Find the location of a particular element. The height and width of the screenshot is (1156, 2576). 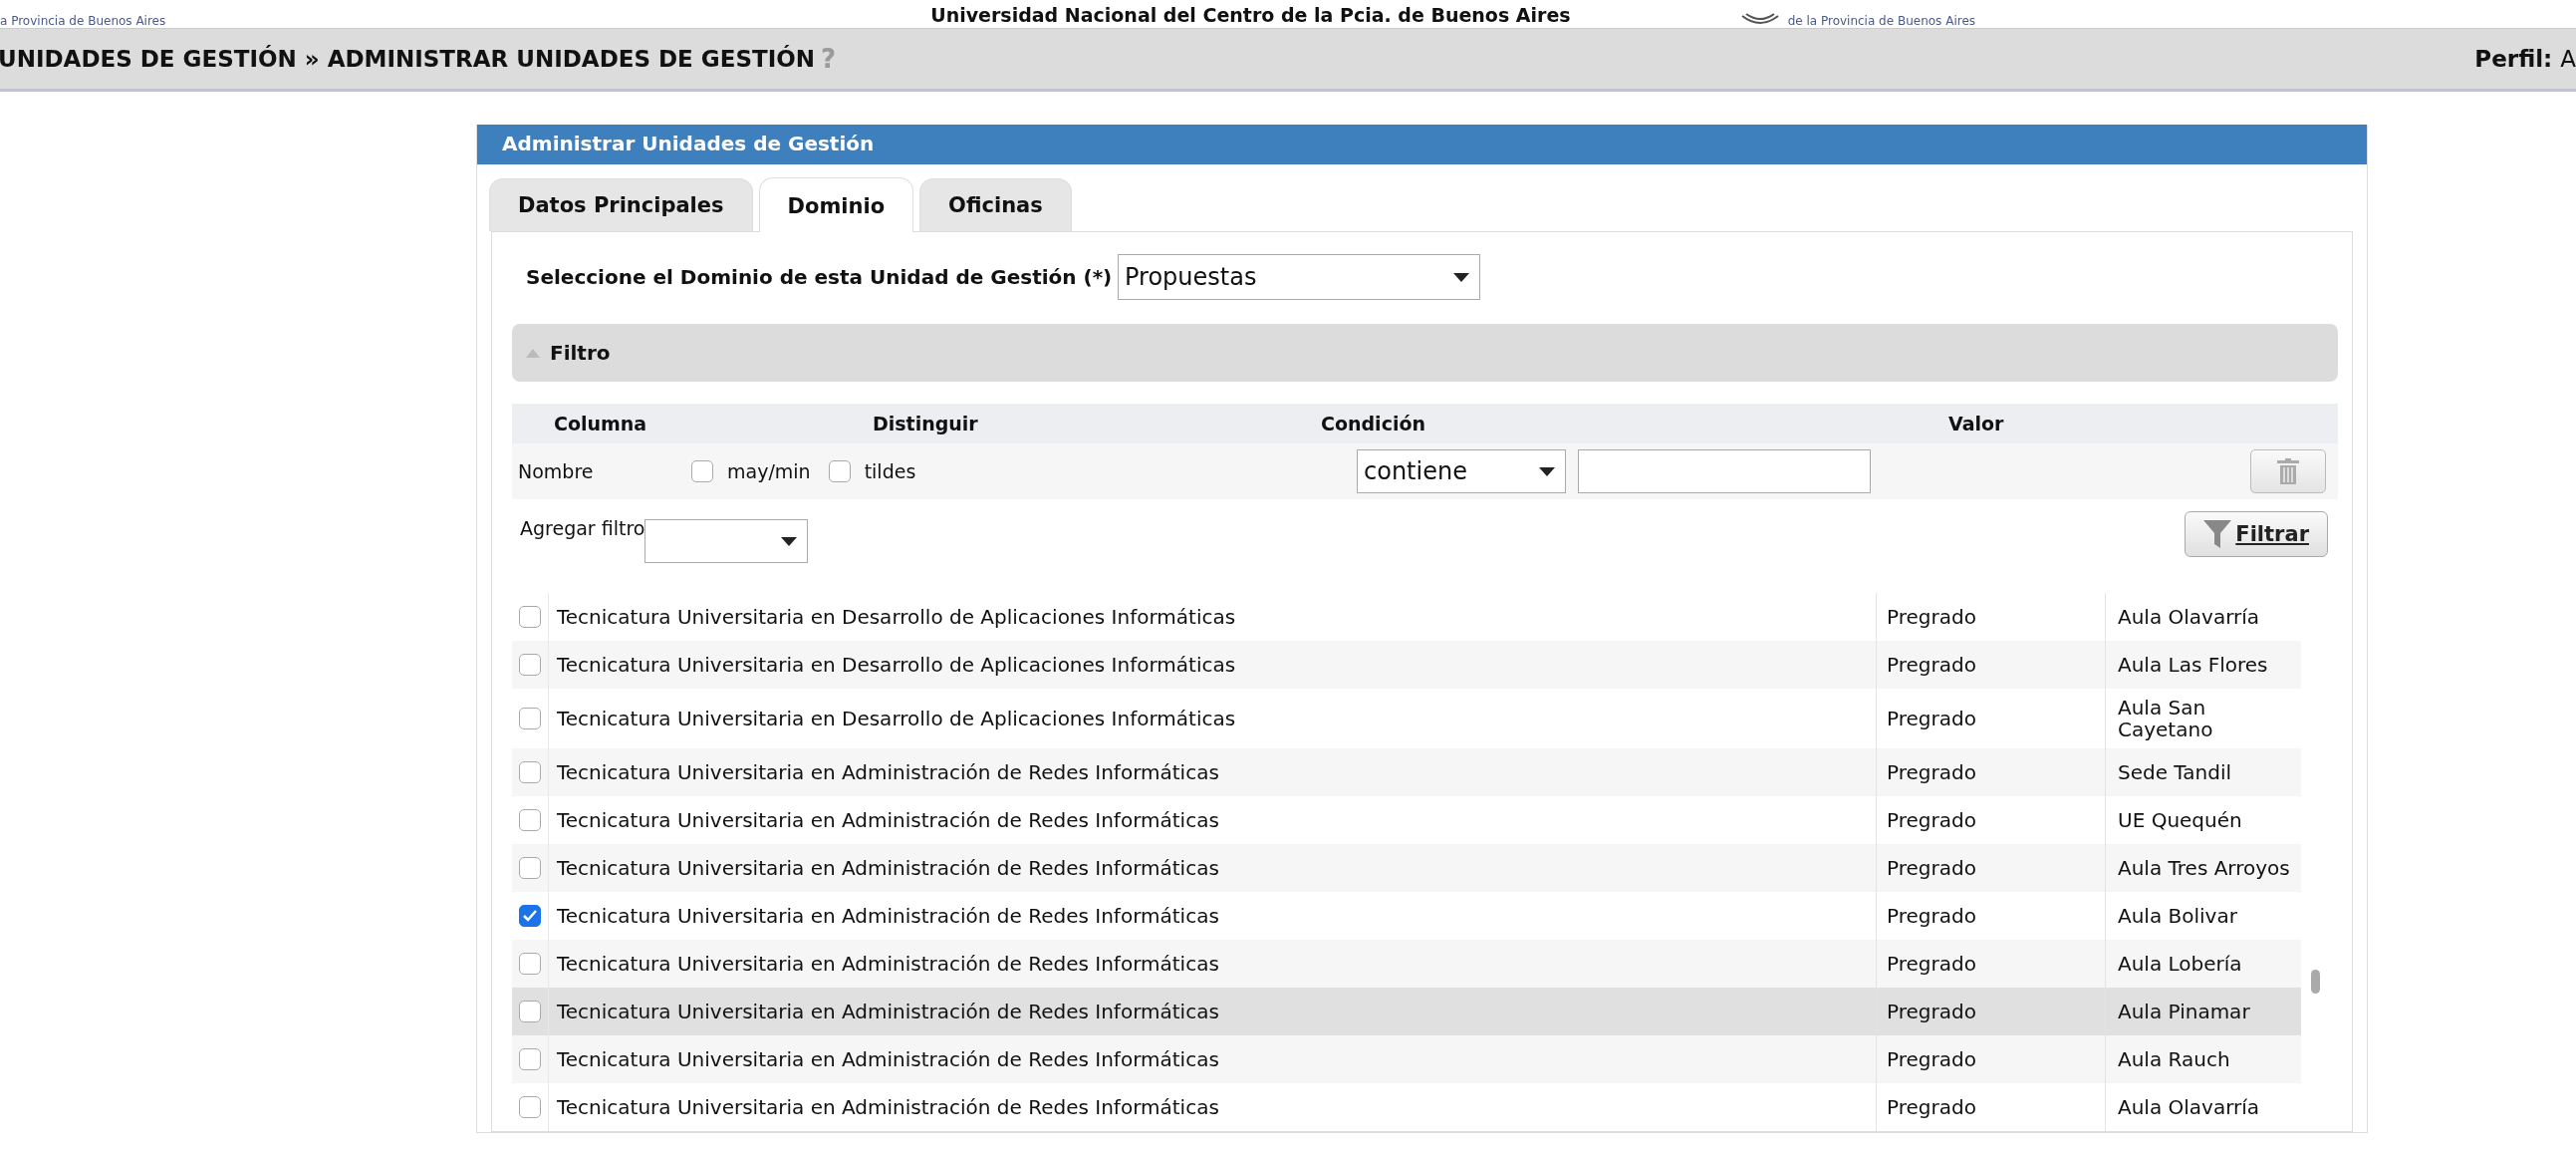

filter-button: Filtrar is located at coordinates (2256, 534).